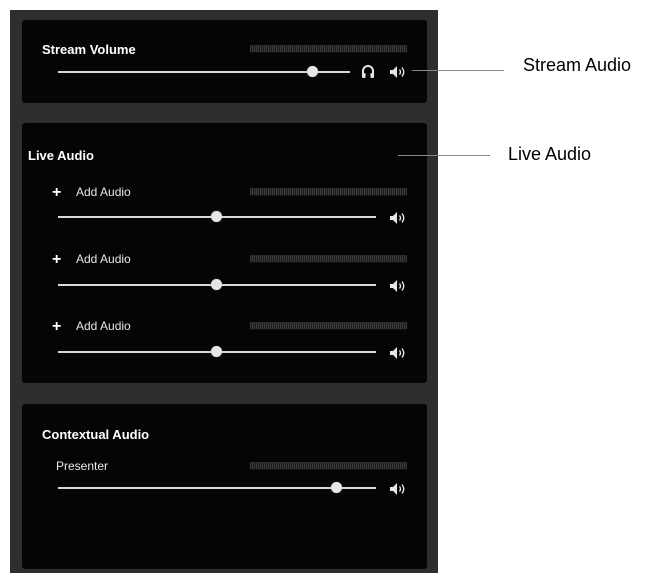  What do you see at coordinates (444, 155) in the screenshot?
I see `live-audio-callout-line` at bounding box center [444, 155].